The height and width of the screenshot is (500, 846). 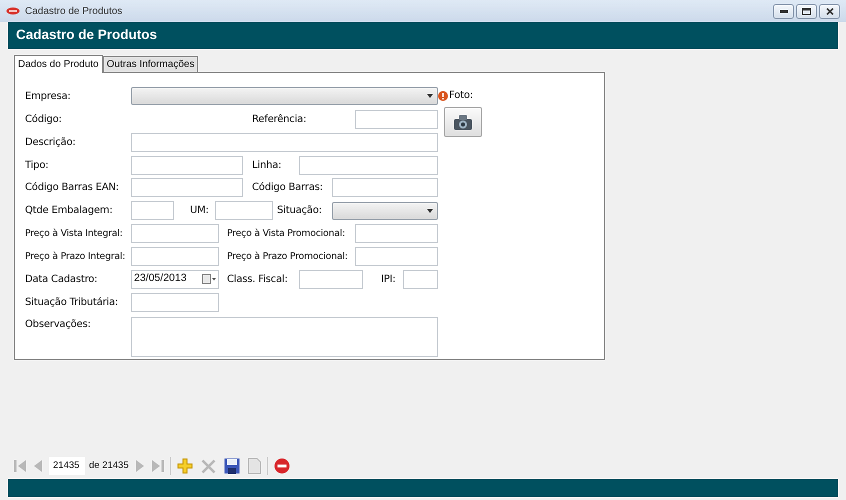 What do you see at coordinates (461, 96) in the screenshot?
I see `photo-label: Foto:` at bounding box center [461, 96].